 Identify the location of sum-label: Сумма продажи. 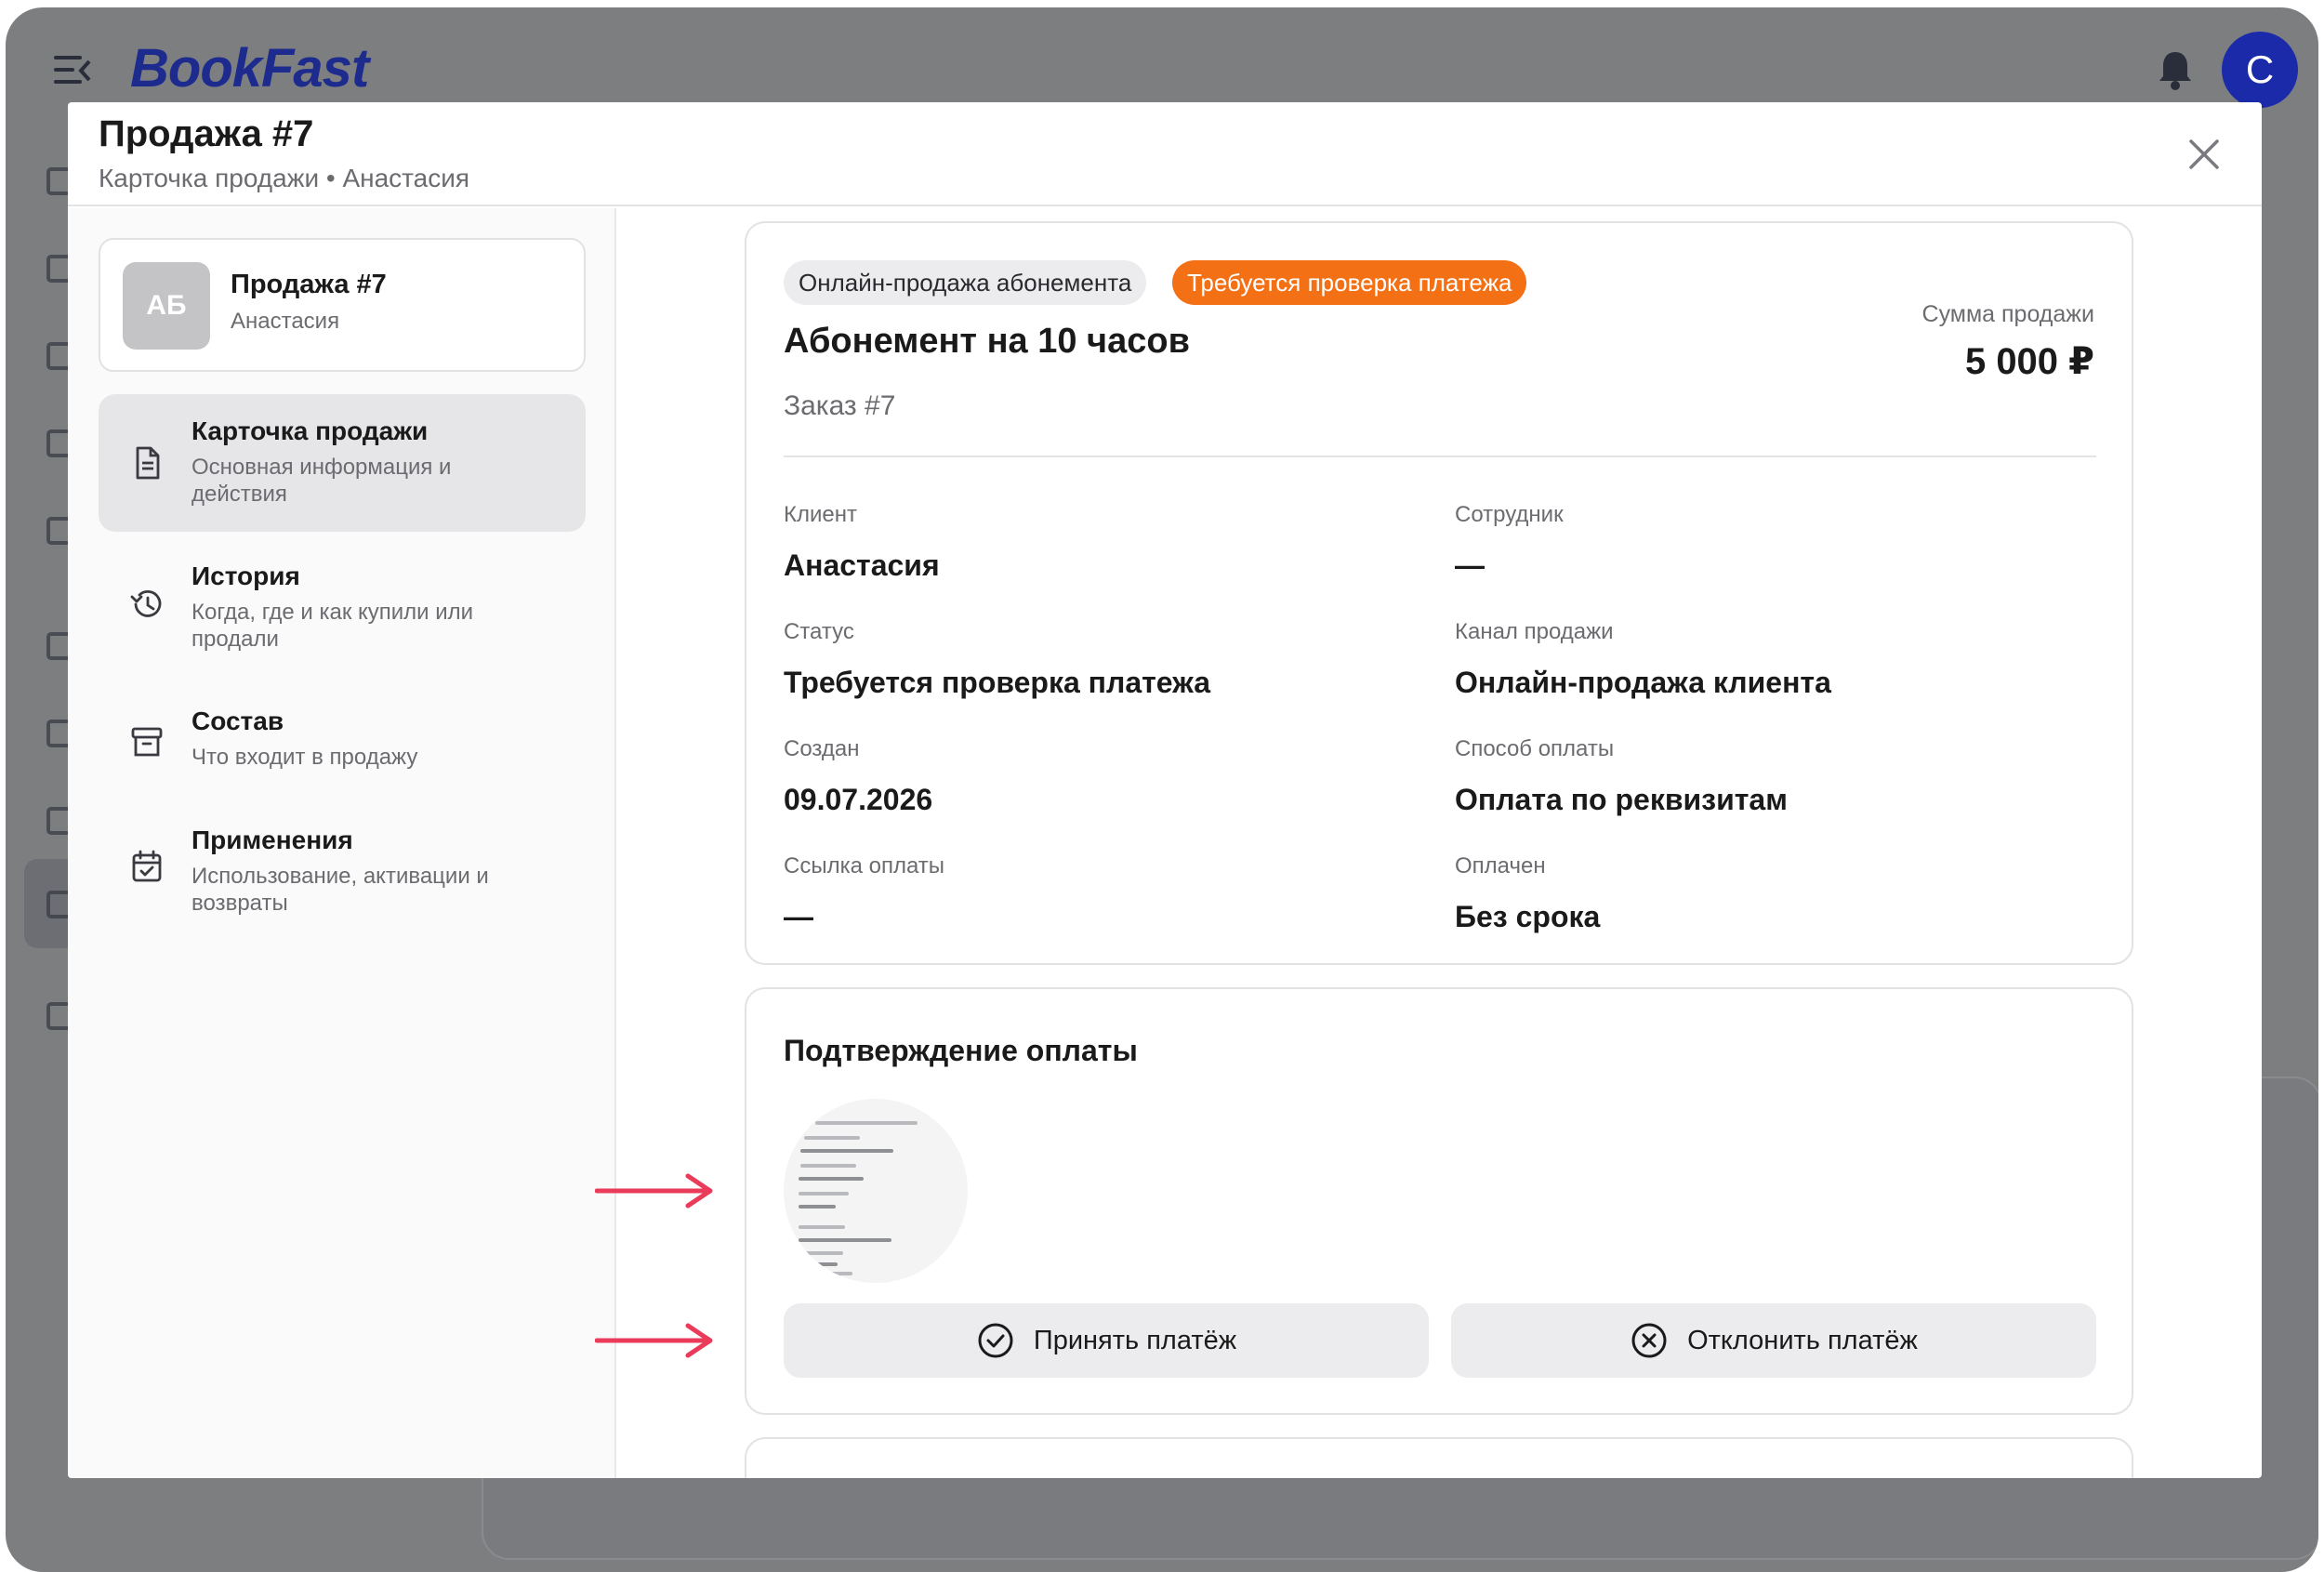
(2007, 314).